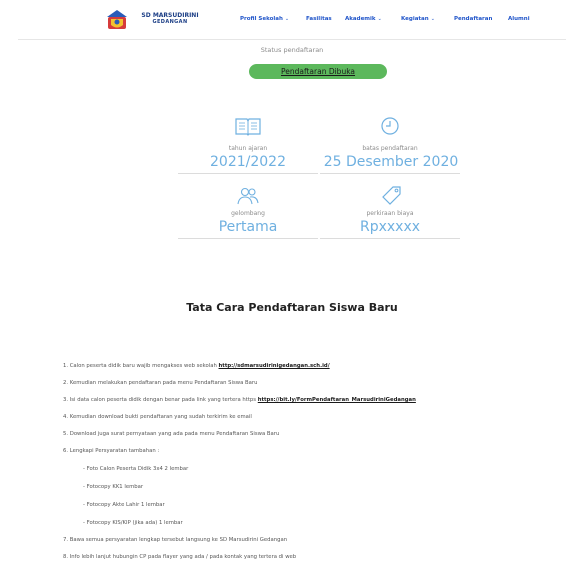 This screenshot has height=563, width=584. What do you see at coordinates (248, 127) in the screenshot?
I see `book-icon` at bounding box center [248, 127].